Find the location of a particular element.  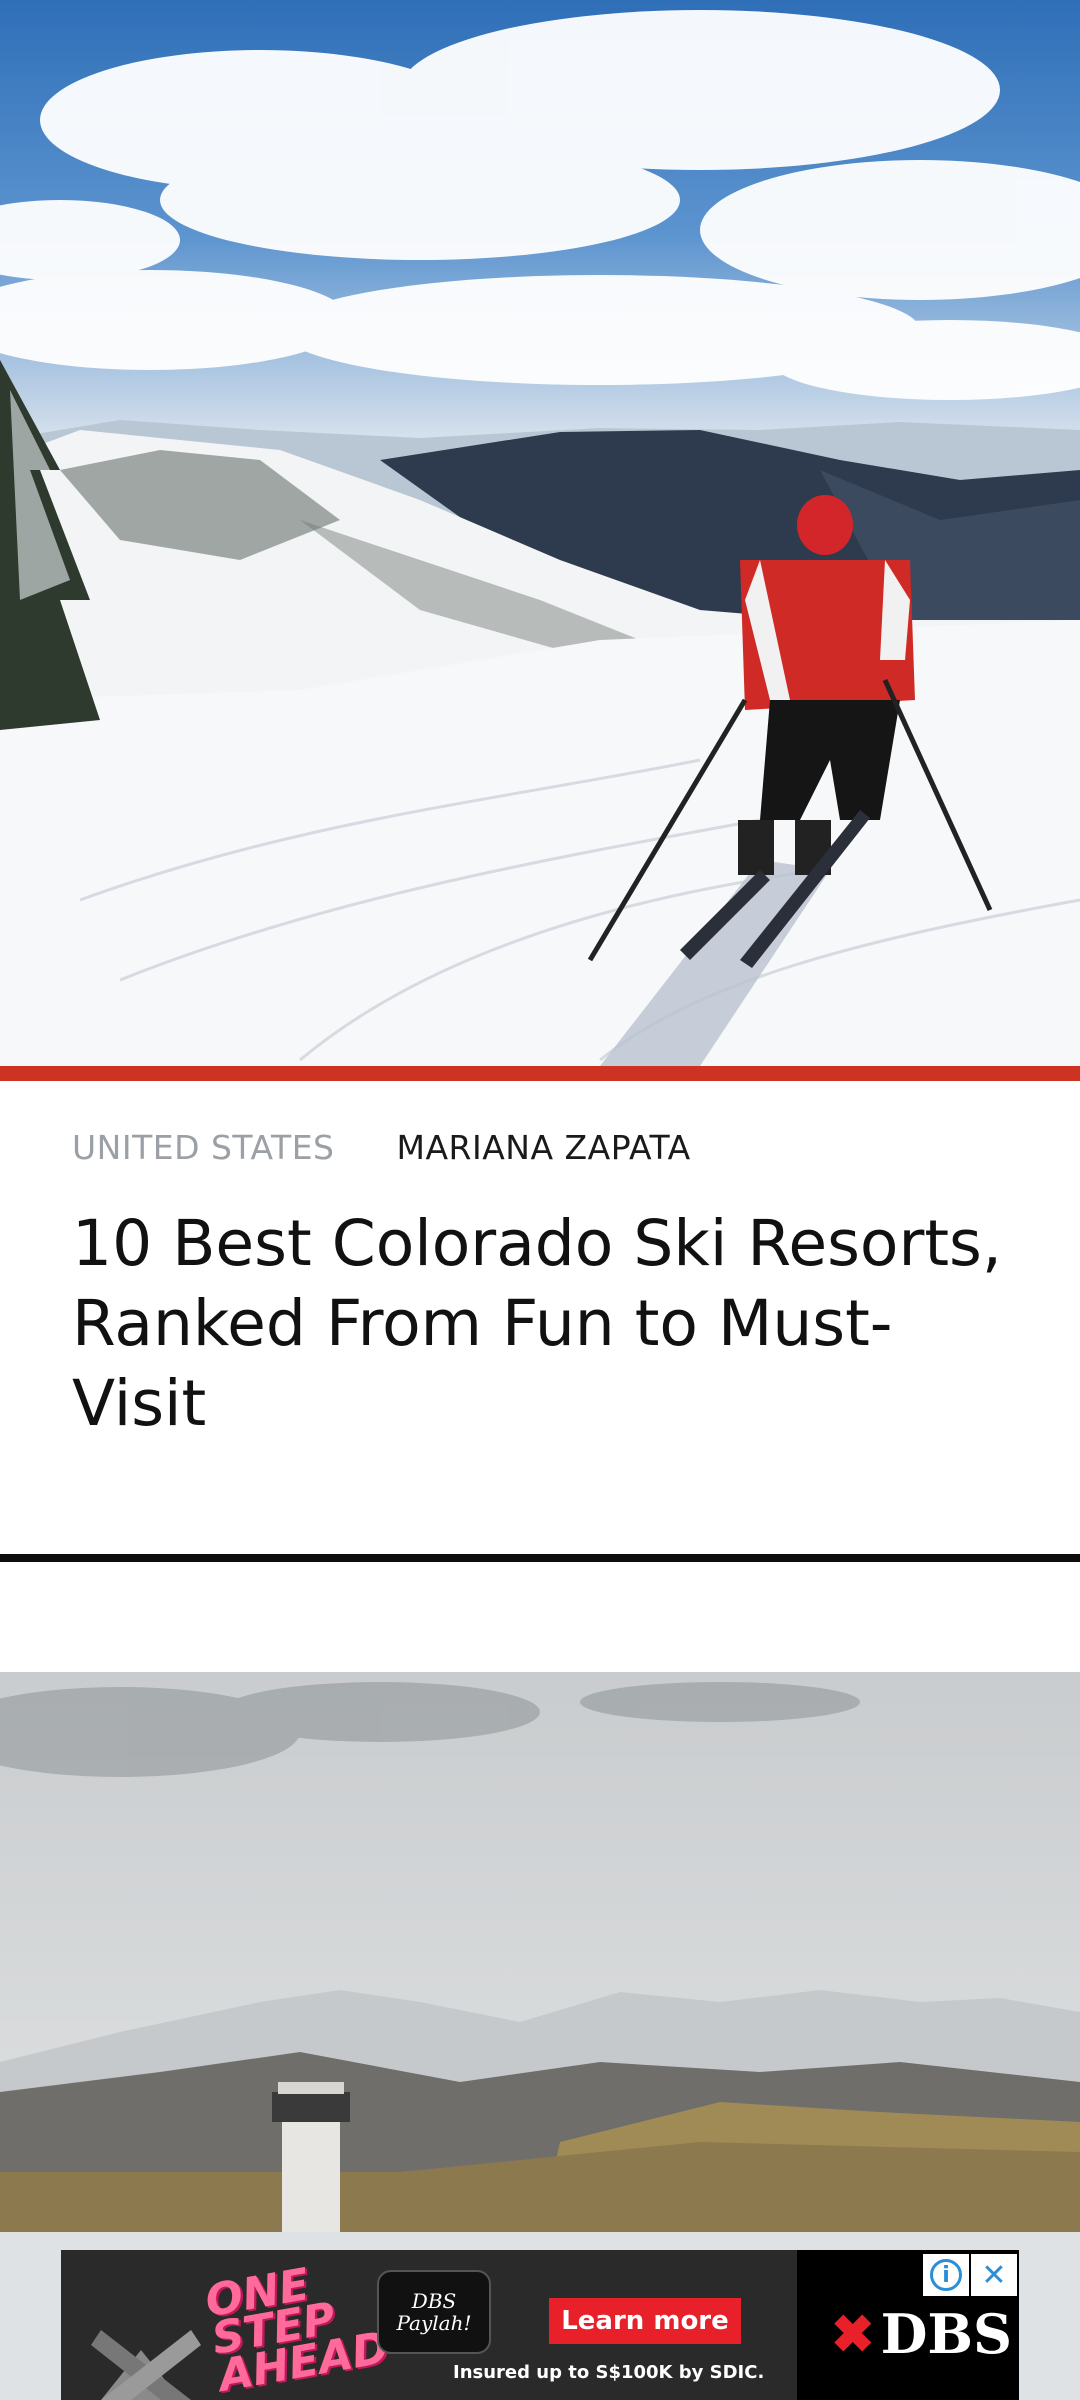

article-meta: UNITED STATES MARIANA ZAPATA is located at coordinates (381, 1147).